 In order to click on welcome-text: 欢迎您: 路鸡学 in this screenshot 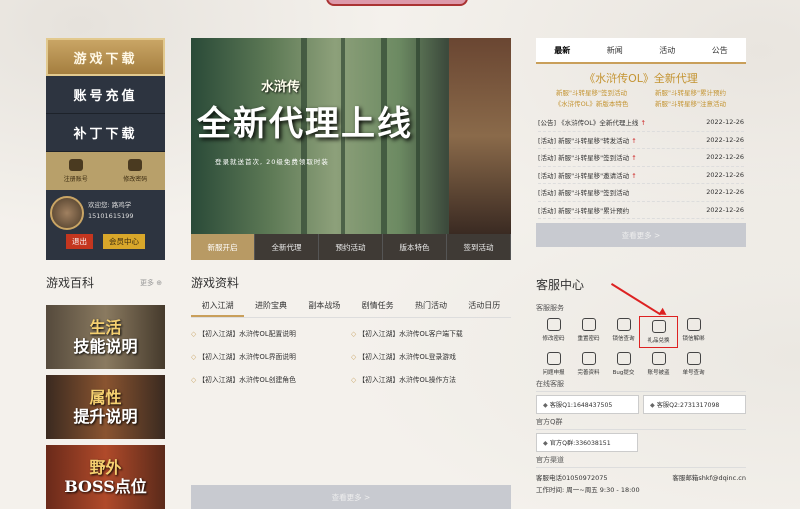, I will do `click(110, 205)`.